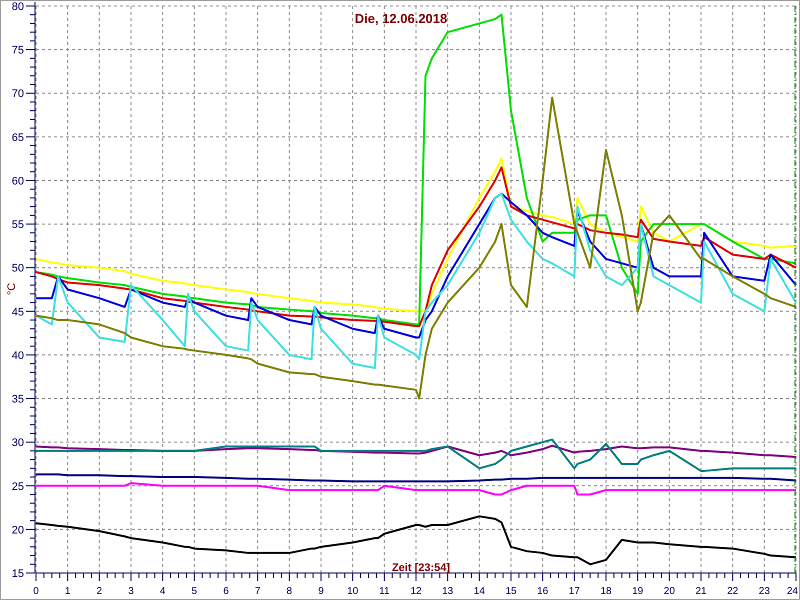 Image resolution: width=800 pixels, height=600 pixels. Describe the element at coordinates (163, 591) in the screenshot. I see `x-tick-label: 4` at that location.